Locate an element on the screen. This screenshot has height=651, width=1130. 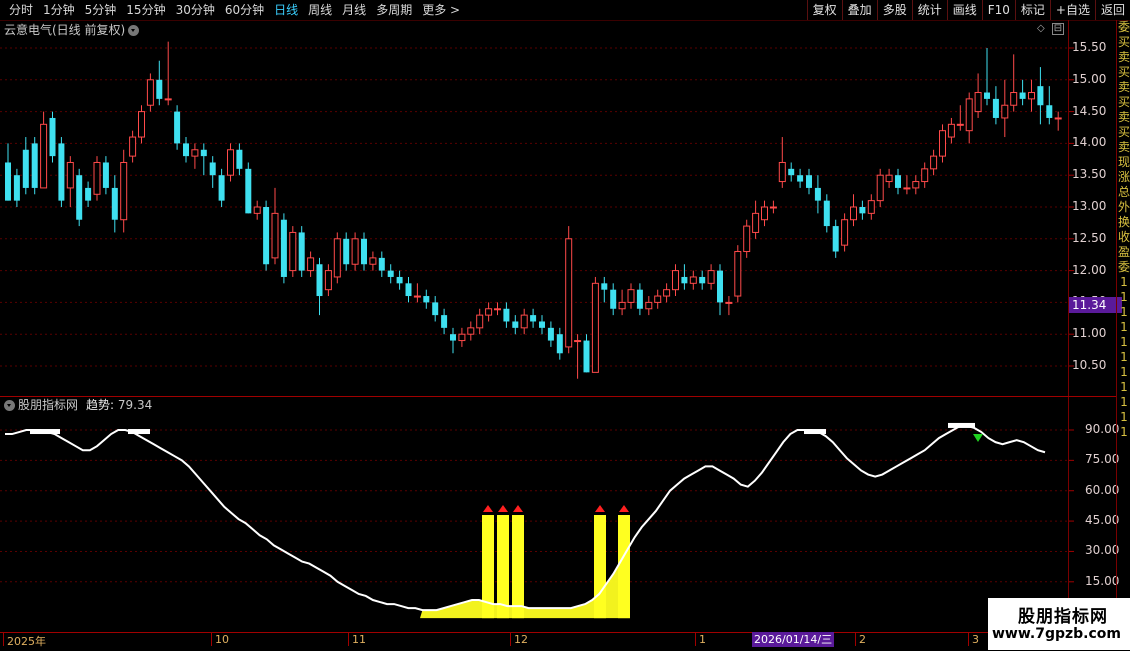
price-tick-label: 12.00 is located at coordinates (1089, 269).